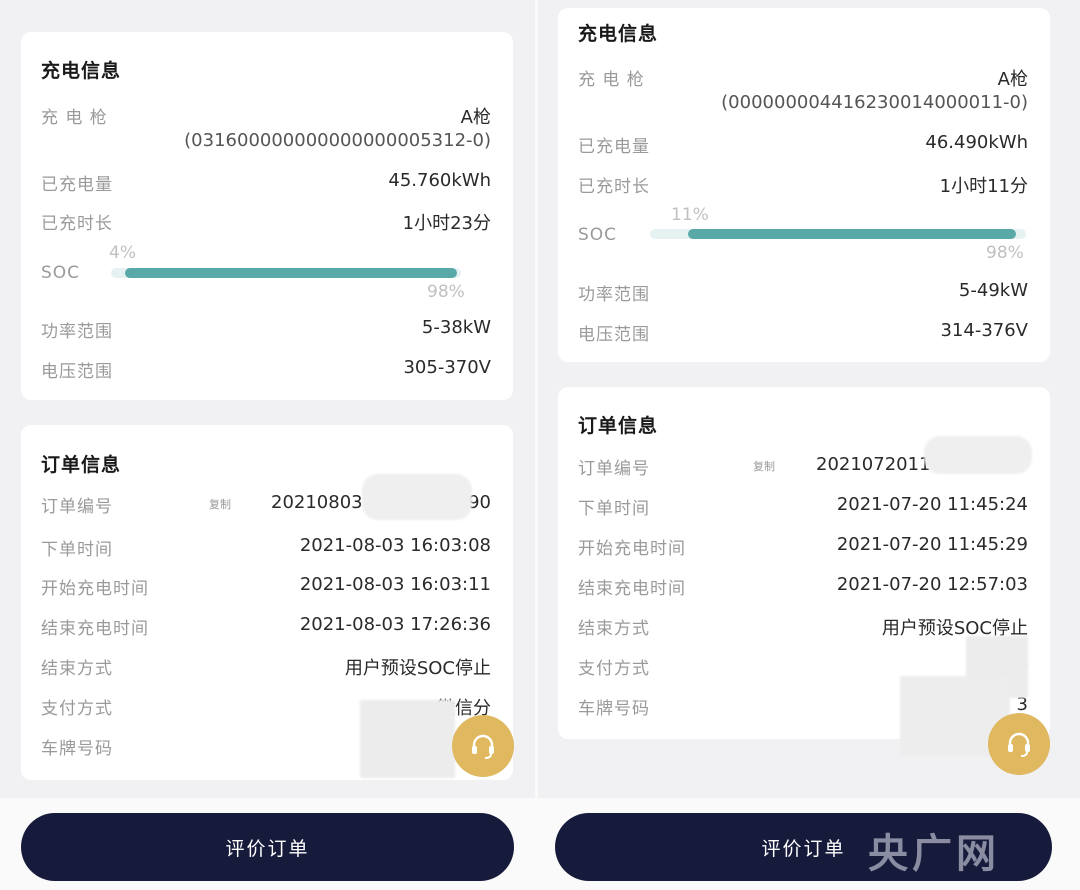 The height and width of the screenshot is (890, 1080). Describe the element at coordinates (395, 545) in the screenshot. I see `created-time-value: 2021-08-03 16:03:08` at that location.